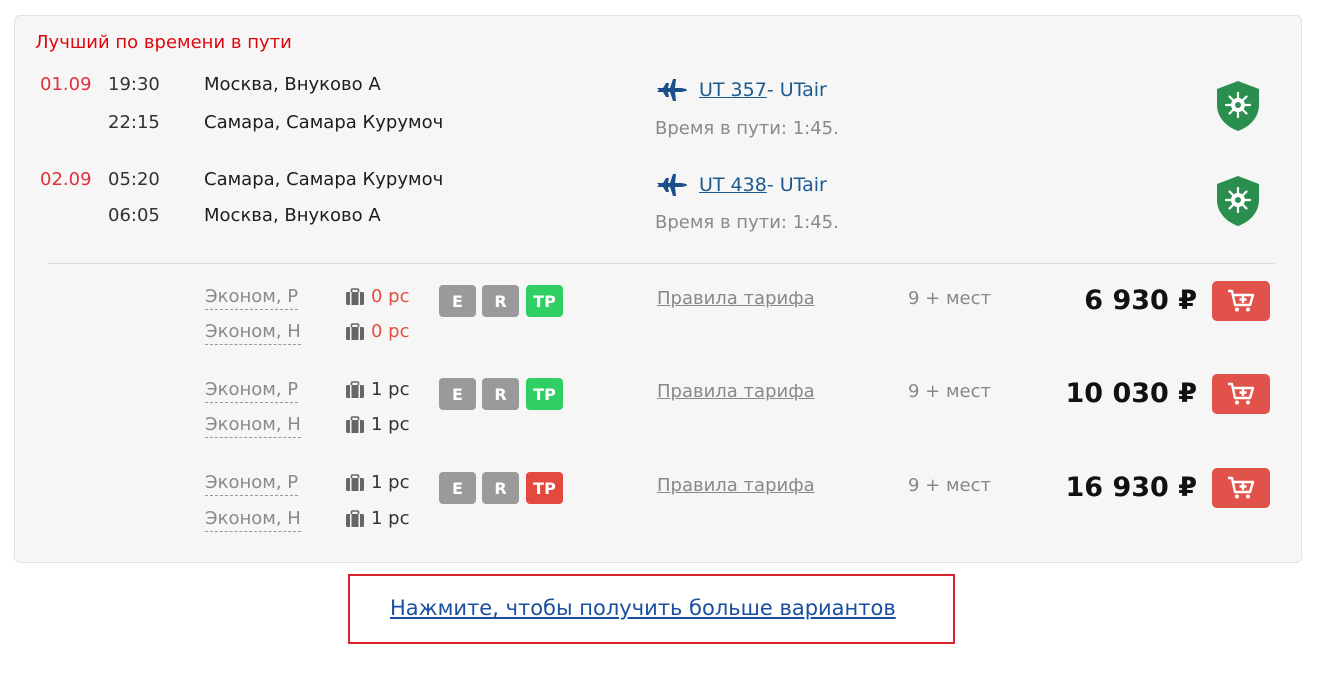  Describe the element at coordinates (66, 179) in the screenshot. I see `segment-date: 02.09` at that location.